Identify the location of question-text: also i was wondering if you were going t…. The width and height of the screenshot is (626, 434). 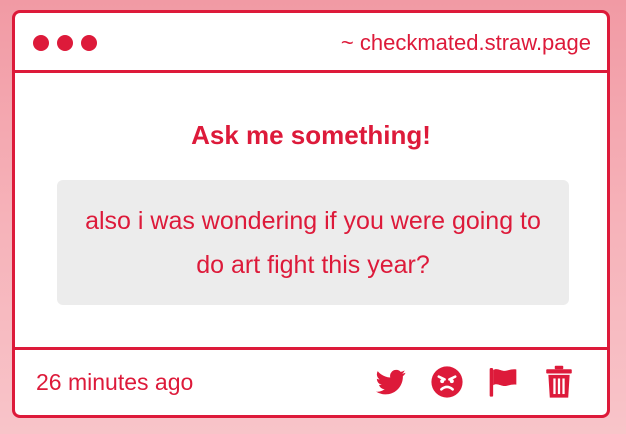
(313, 242).